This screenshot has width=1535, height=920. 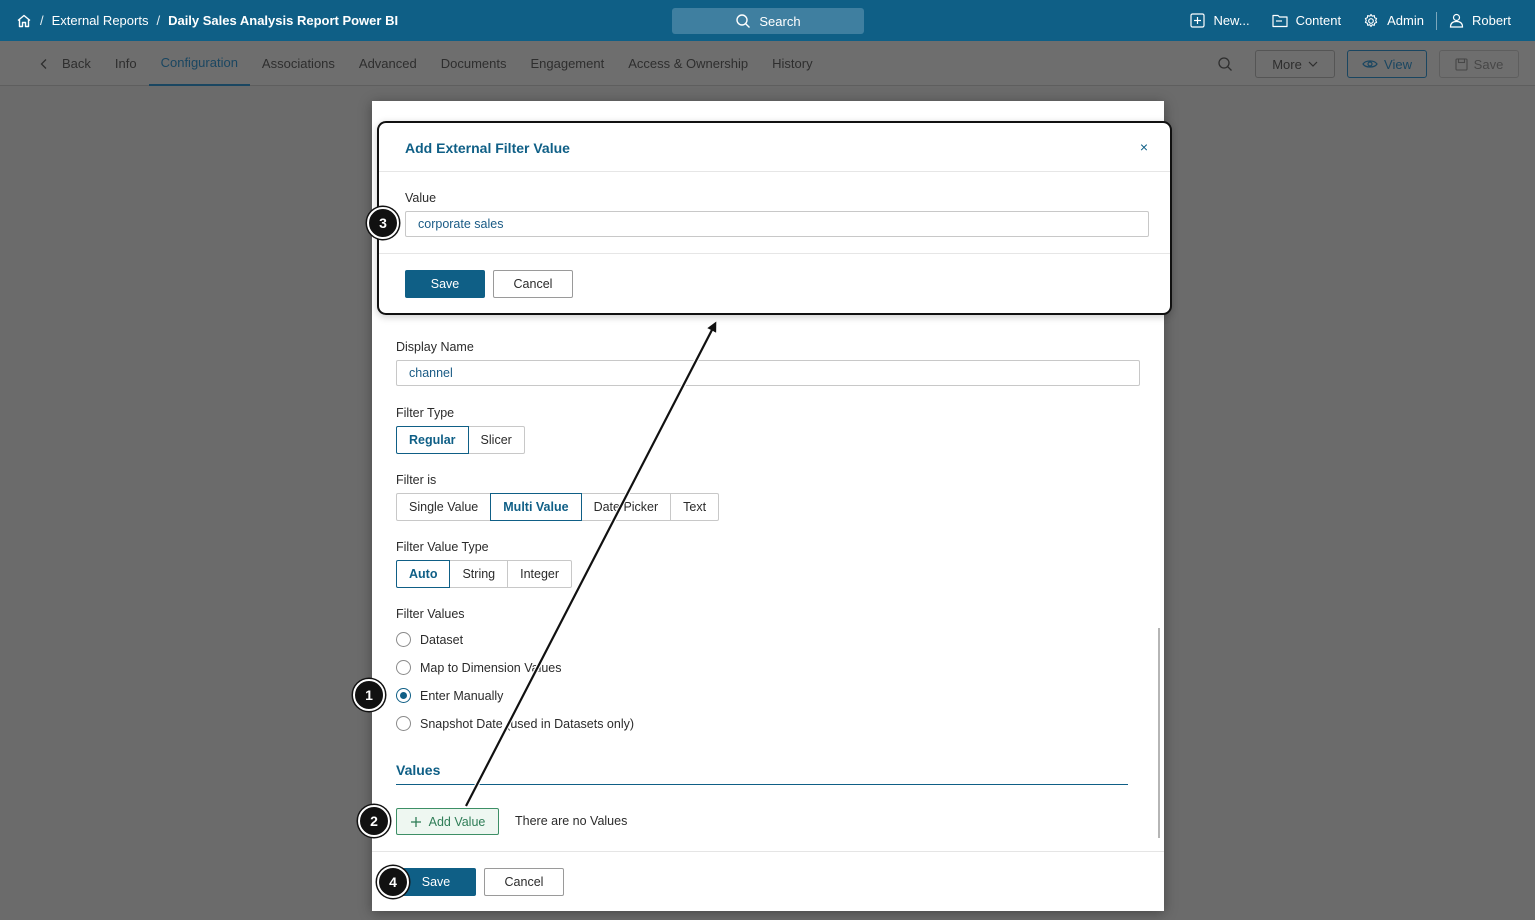 What do you see at coordinates (1398, 64) in the screenshot?
I see `view-label: View` at bounding box center [1398, 64].